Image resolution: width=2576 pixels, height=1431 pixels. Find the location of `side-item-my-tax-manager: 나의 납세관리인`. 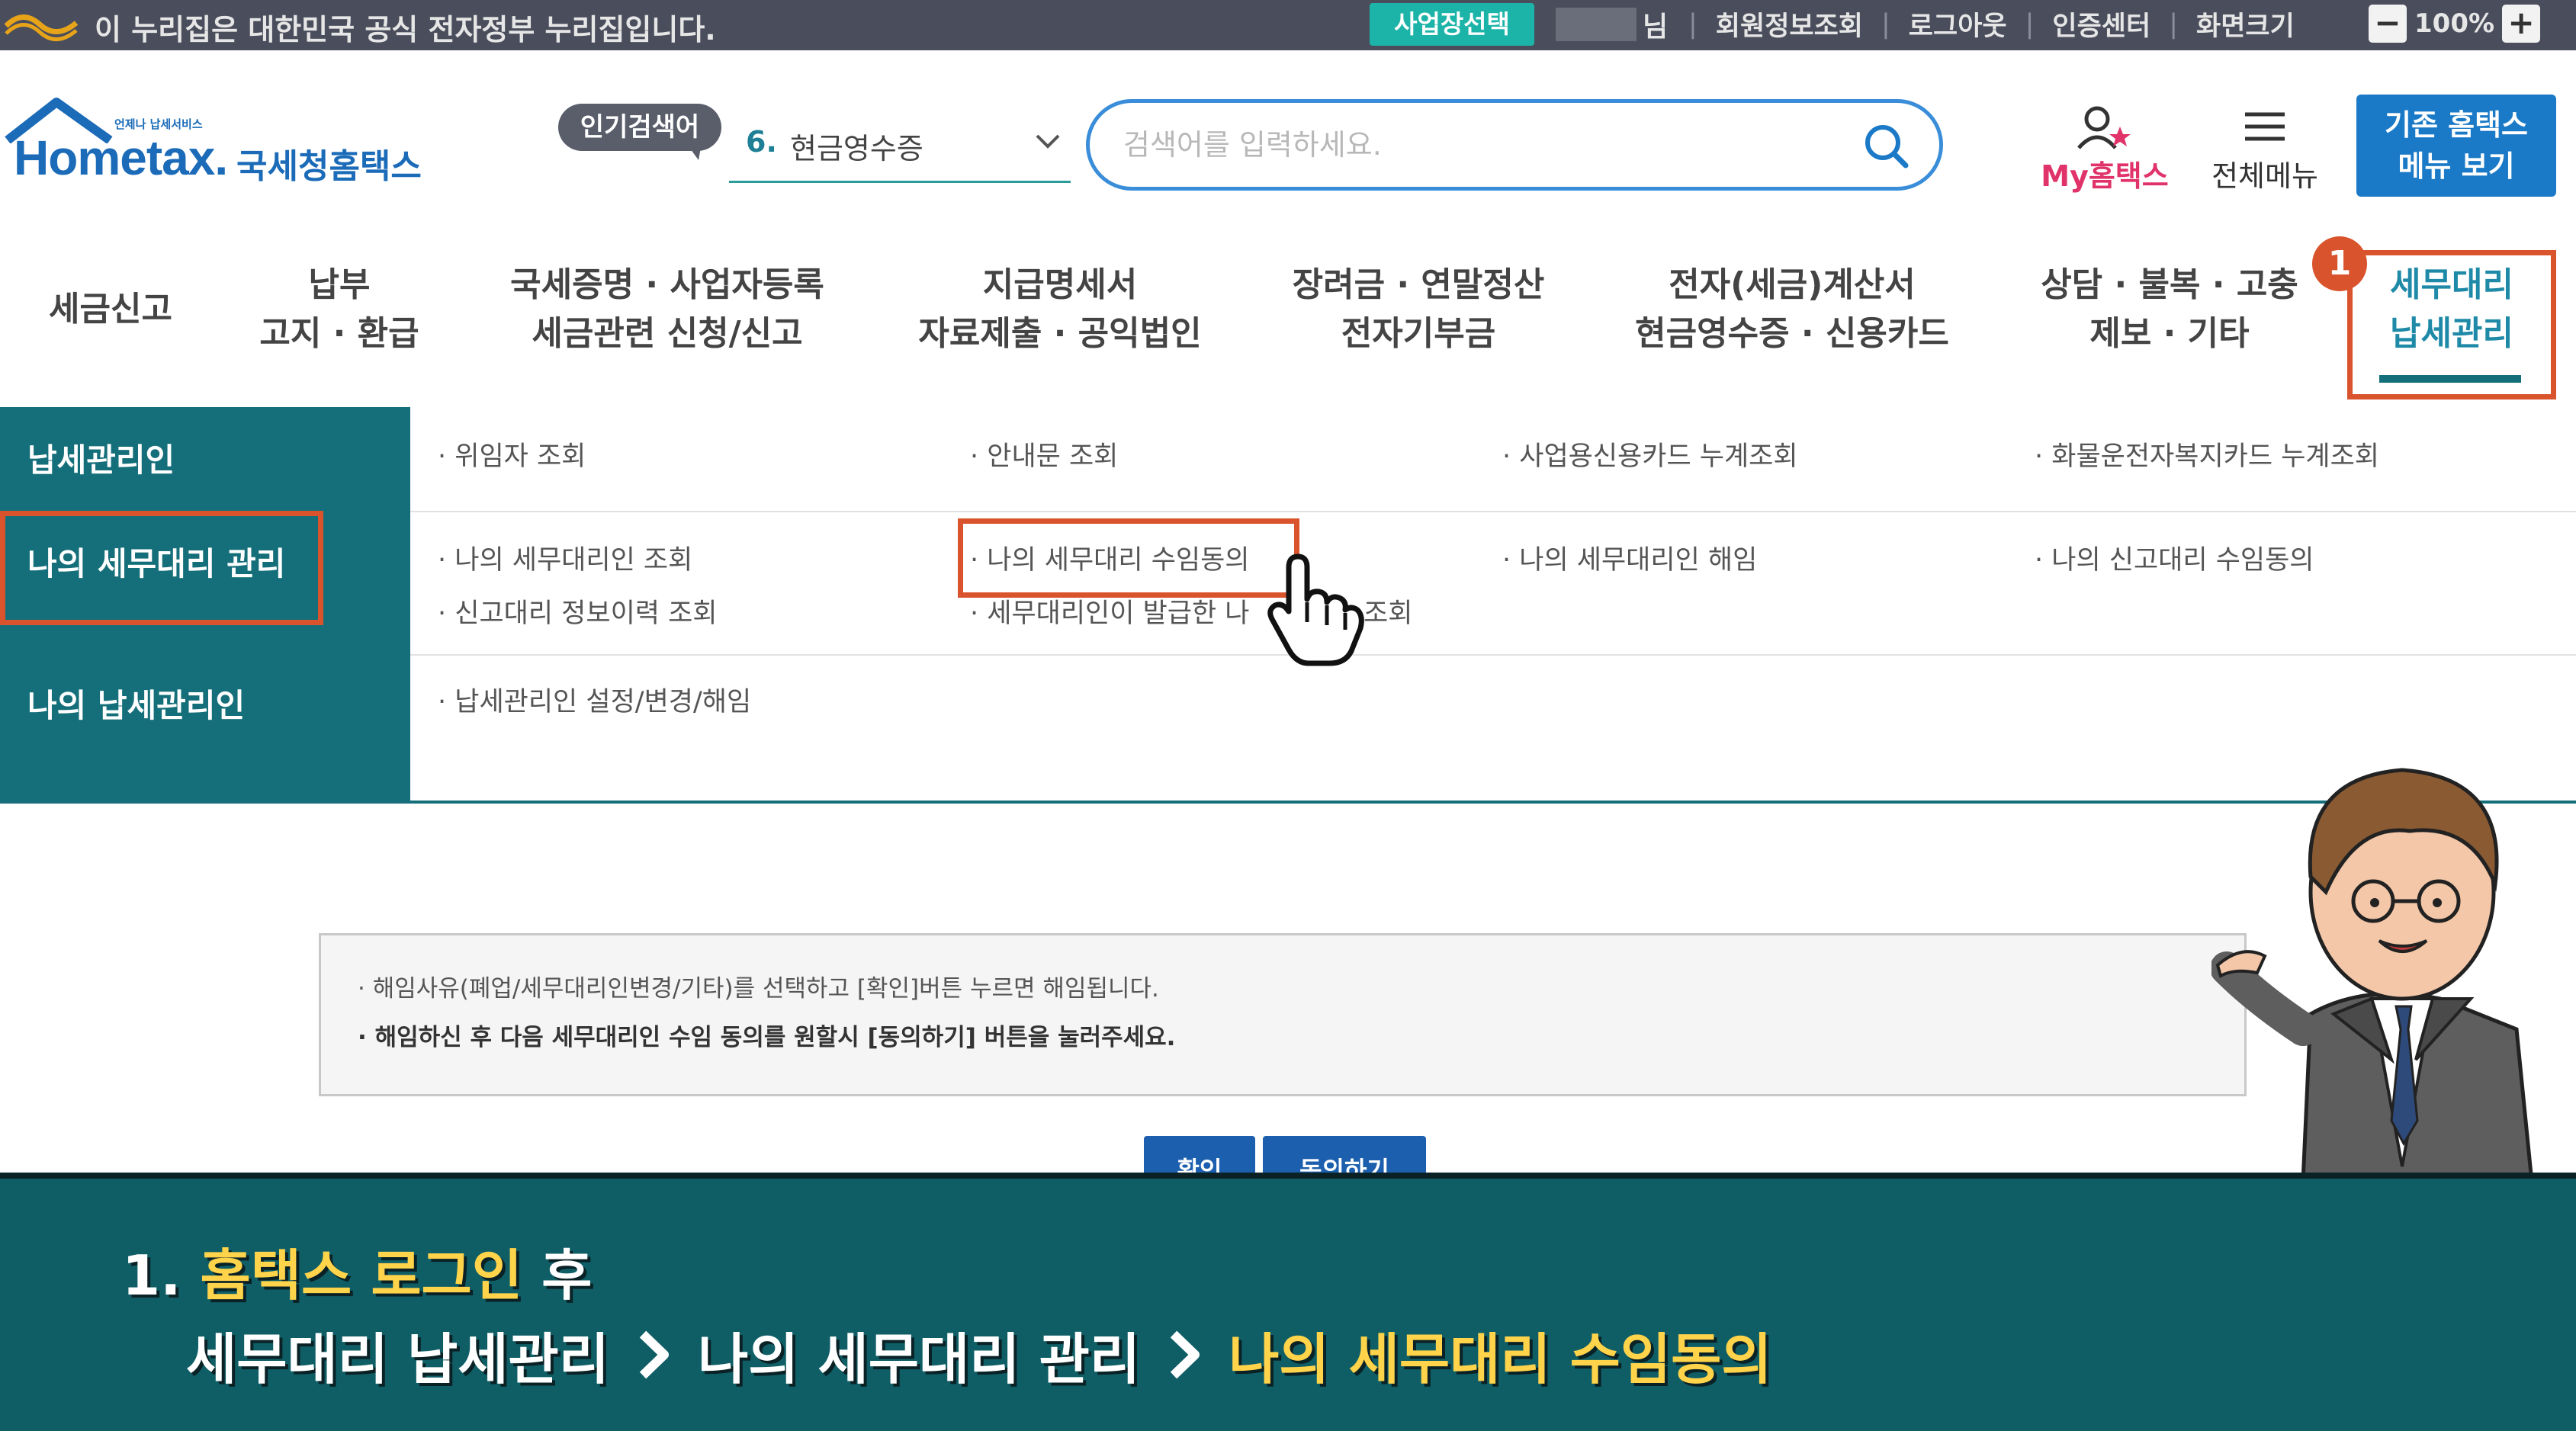

side-item-my-tax-manager: 나의 납세관리인 is located at coordinates (136, 703).